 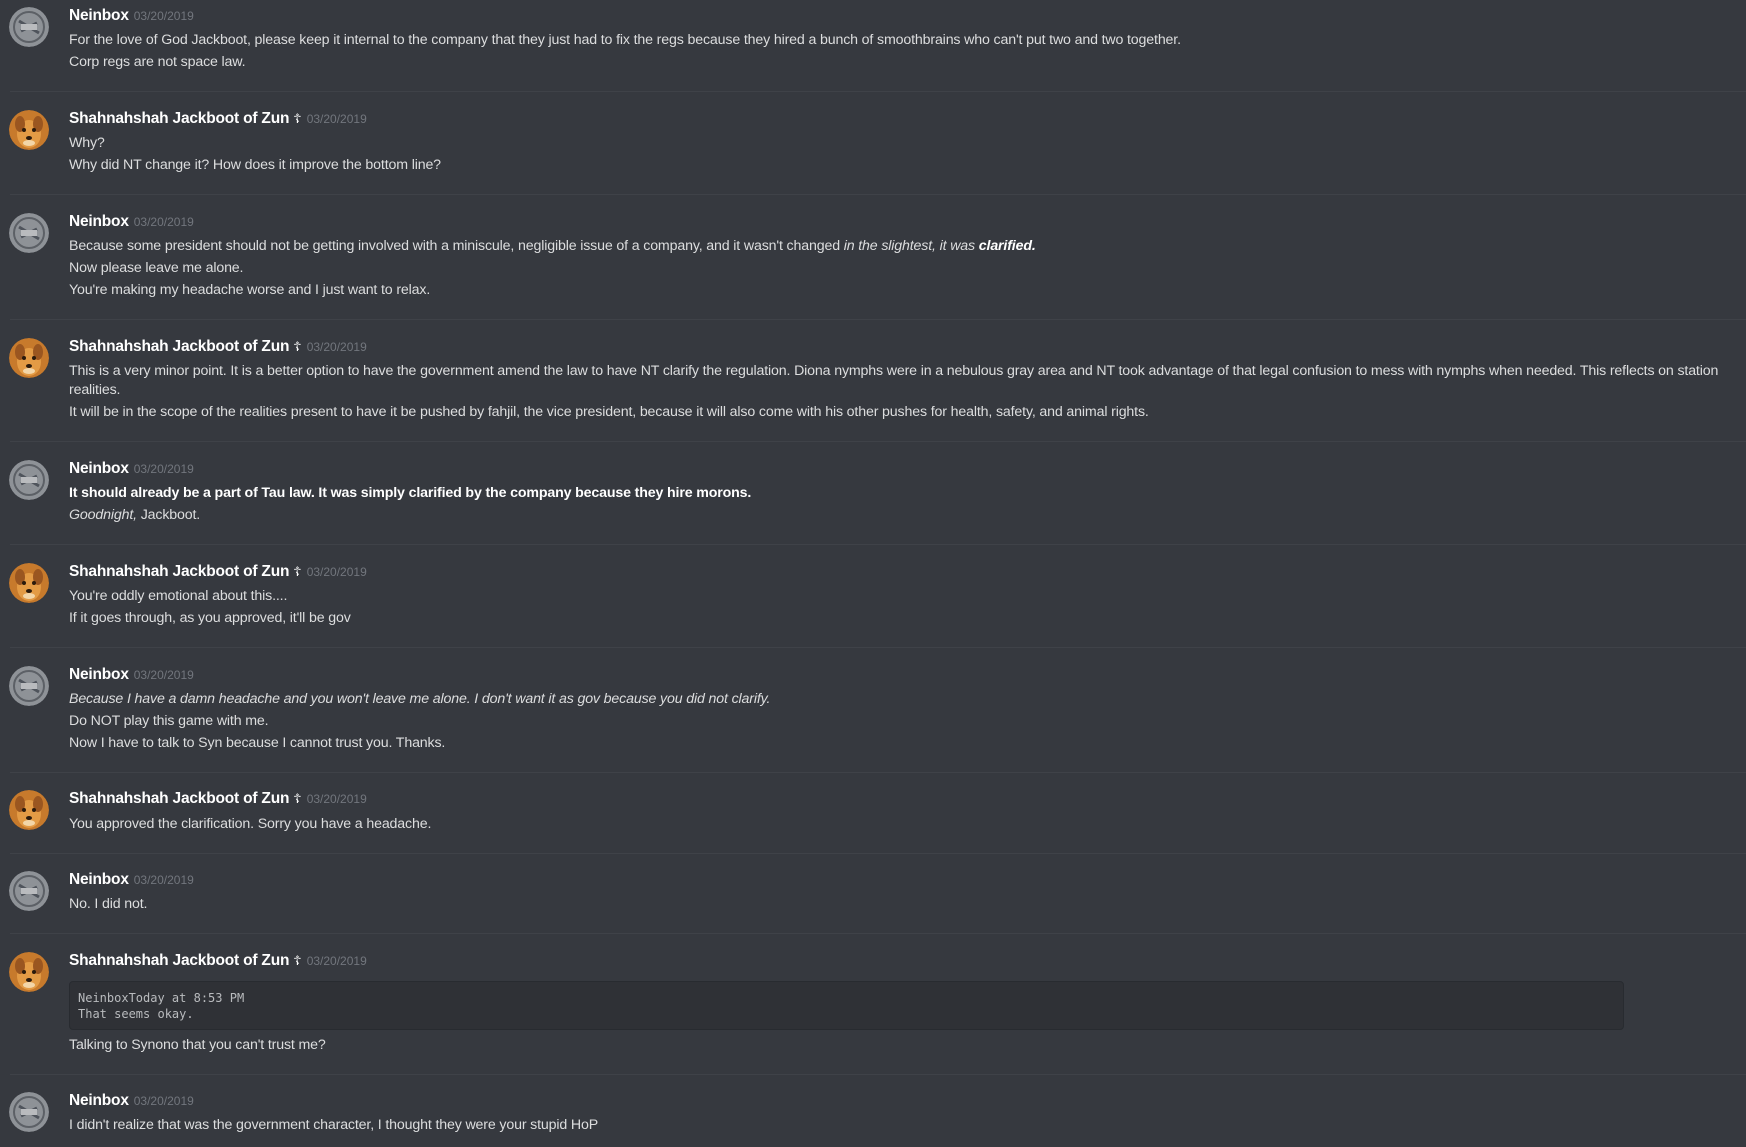 What do you see at coordinates (1007, 246) in the screenshot?
I see `message-text-bold-italic: clarified.` at bounding box center [1007, 246].